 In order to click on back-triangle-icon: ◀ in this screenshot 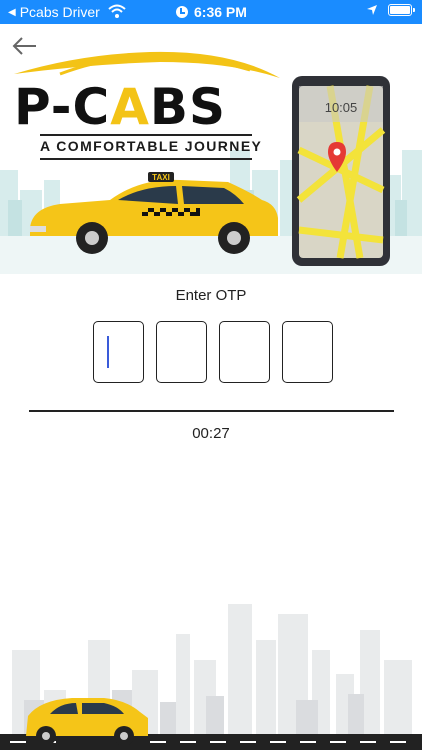, I will do `click(12, 12)`.